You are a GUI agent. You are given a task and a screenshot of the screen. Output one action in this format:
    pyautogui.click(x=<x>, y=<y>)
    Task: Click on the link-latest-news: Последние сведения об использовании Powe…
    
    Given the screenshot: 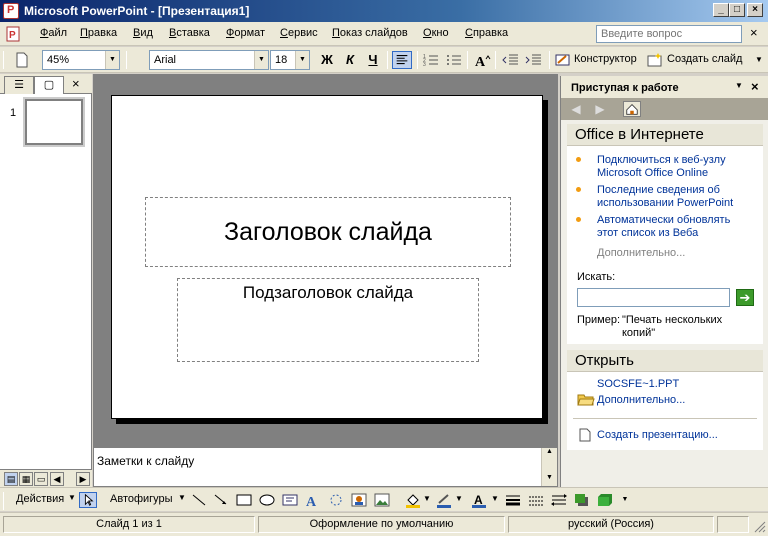 What is the action you would take?
    pyautogui.click(x=672, y=197)
    